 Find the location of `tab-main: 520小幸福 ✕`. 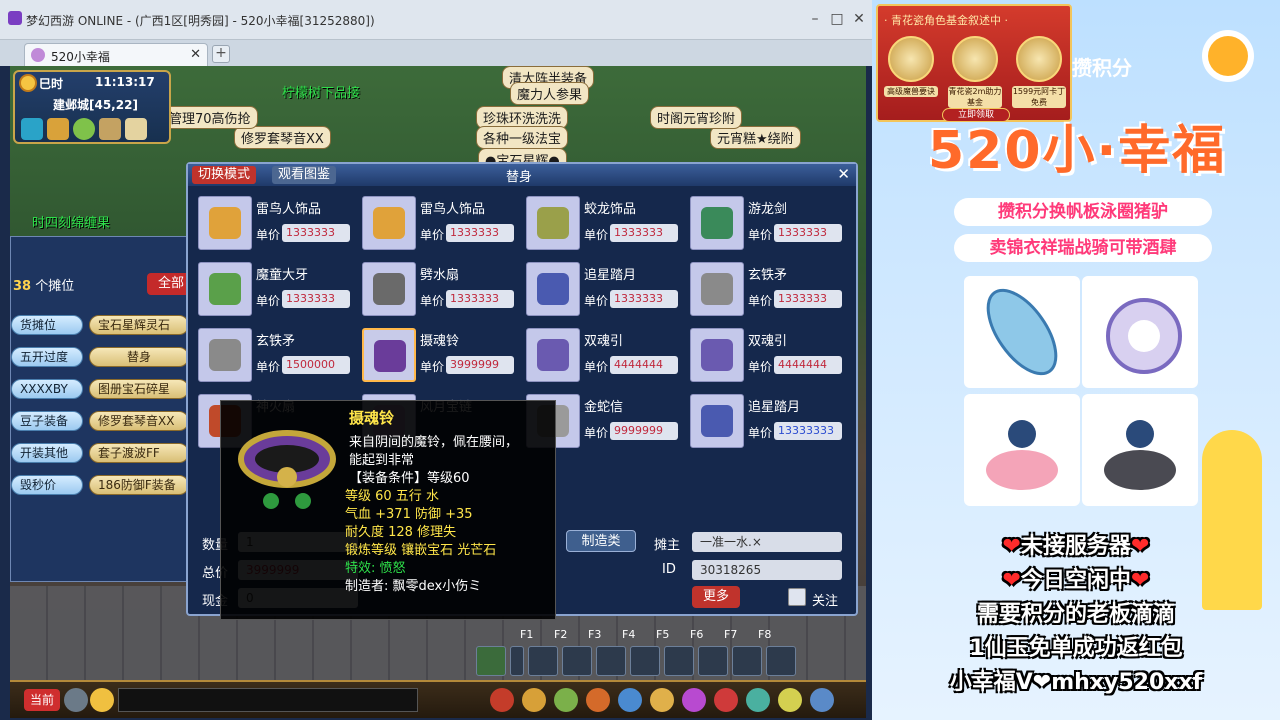

tab-main: 520小幸福 ✕ is located at coordinates (116, 54).